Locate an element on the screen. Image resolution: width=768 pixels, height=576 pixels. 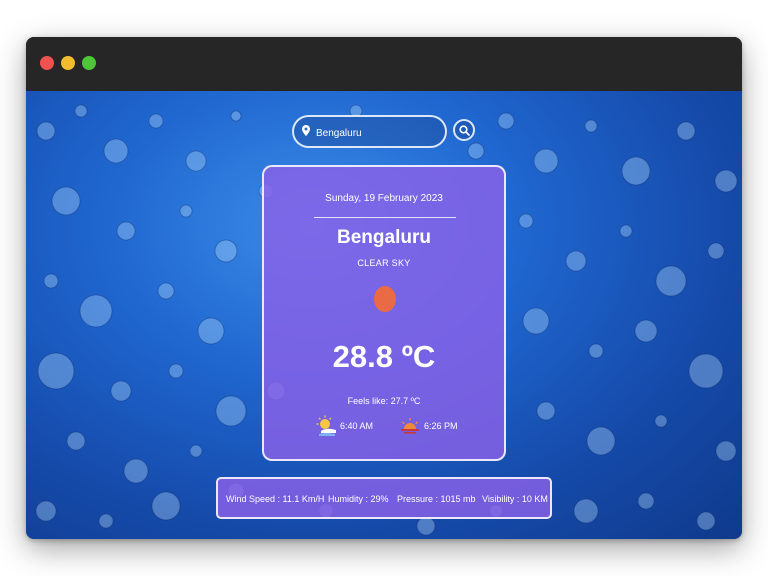
maximize-window-button is located at coordinates (89, 63).